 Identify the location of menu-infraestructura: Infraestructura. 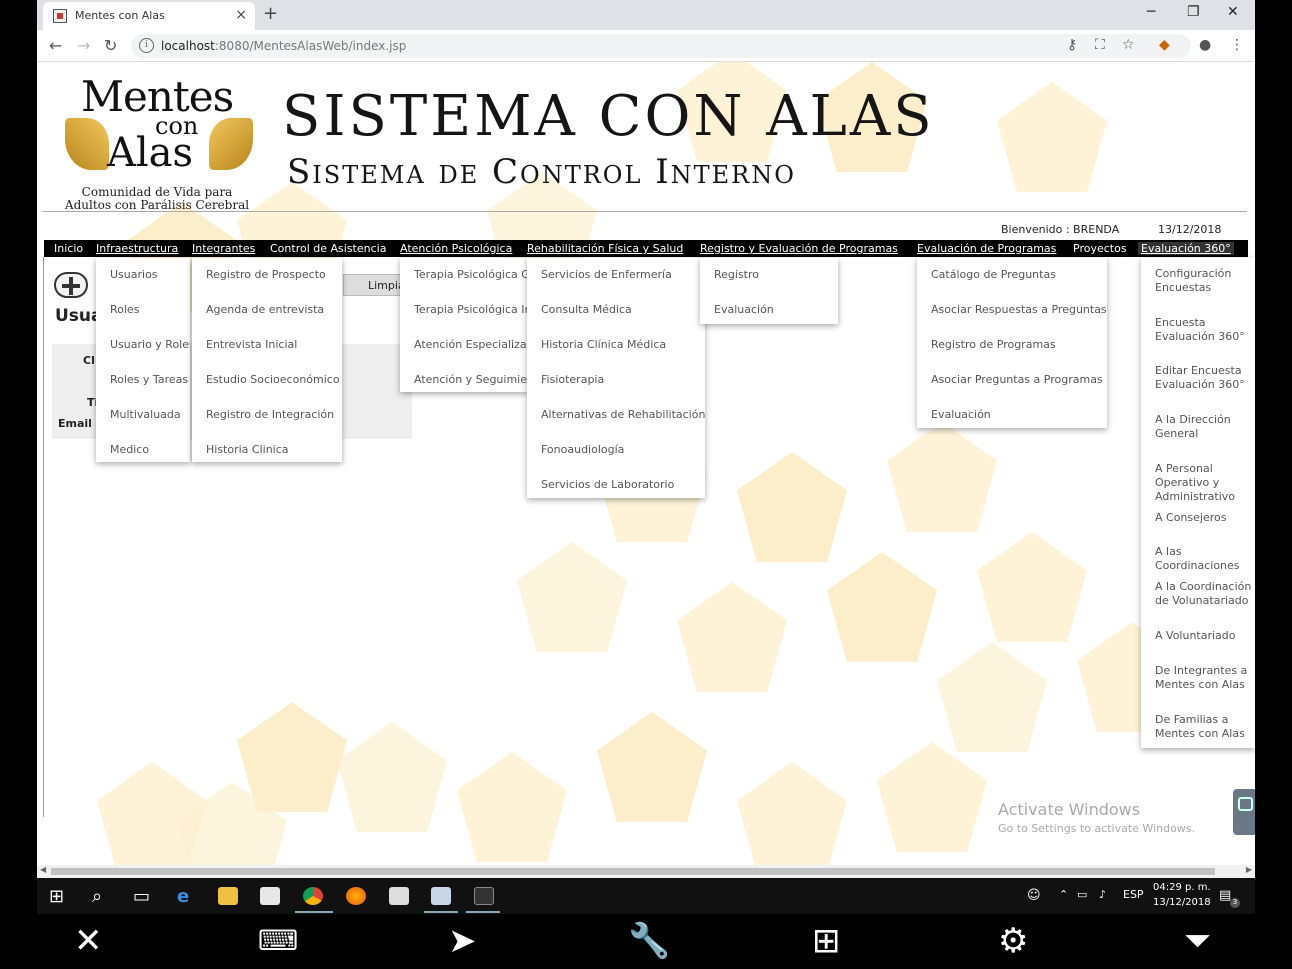
(137, 248).